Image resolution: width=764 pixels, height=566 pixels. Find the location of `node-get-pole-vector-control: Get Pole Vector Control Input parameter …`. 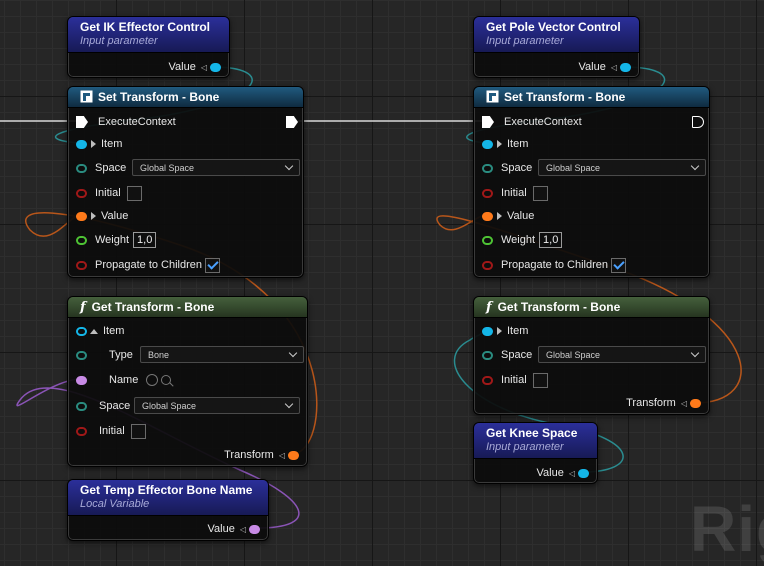

node-get-pole-vector-control: Get Pole Vector Control Input parameter … is located at coordinates (556, 47).